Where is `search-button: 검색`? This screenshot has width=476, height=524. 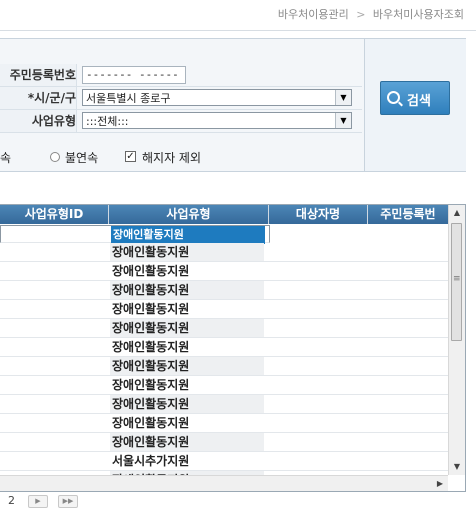
search-button: 검색 is located at coordinates (415, 98).